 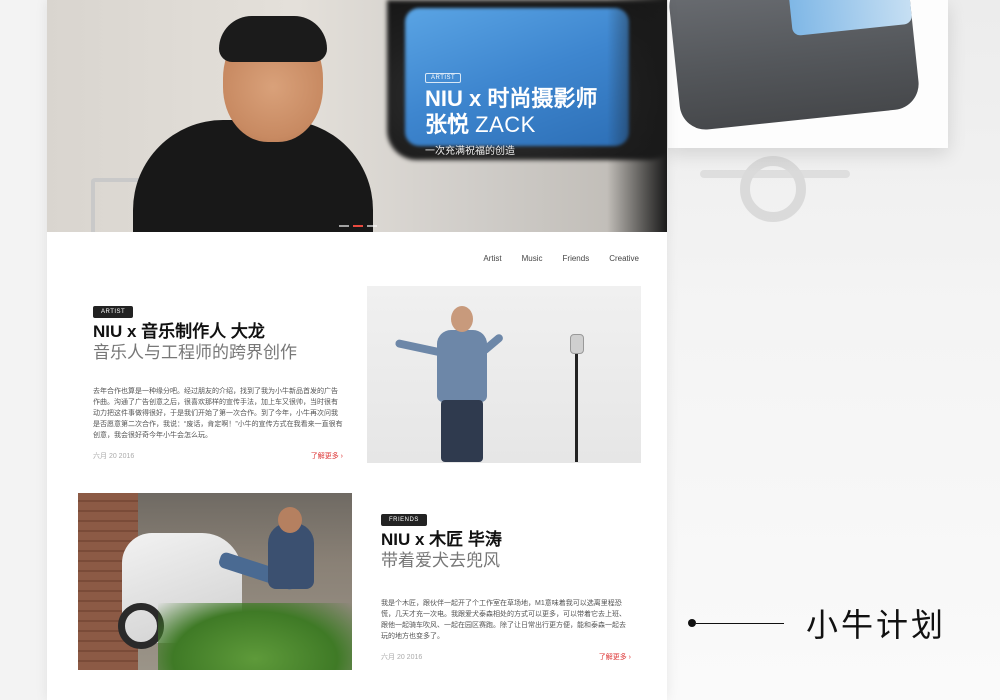 I want to click on device-screen, so click(x=850, y=18).